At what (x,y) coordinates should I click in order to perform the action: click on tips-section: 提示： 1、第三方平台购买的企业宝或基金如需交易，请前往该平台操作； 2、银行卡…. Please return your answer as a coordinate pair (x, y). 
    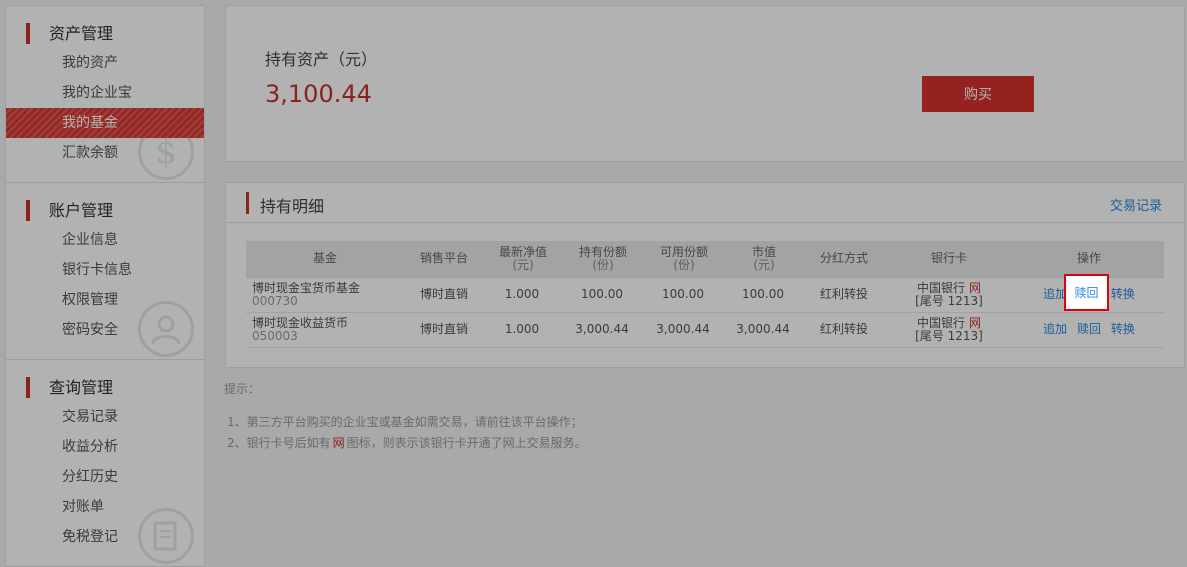
    Looking at the image, I should click on (405, 417).